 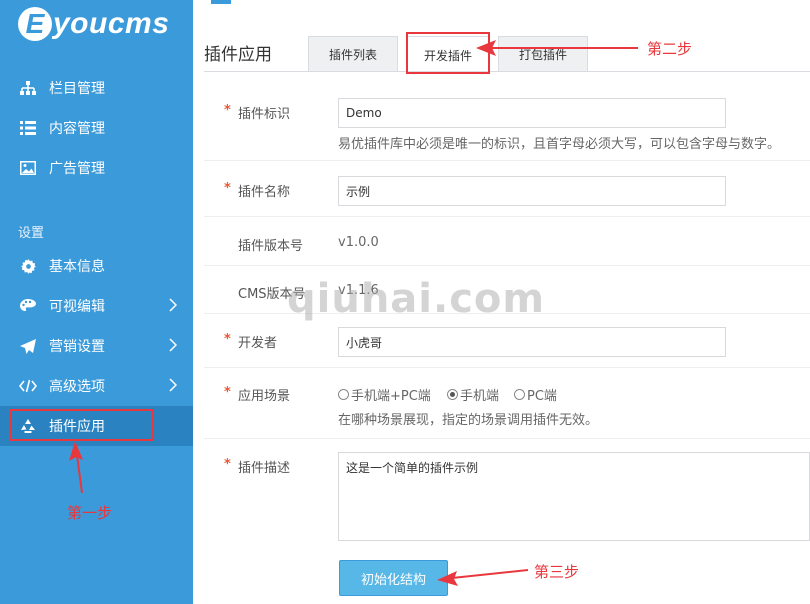 What do you see at coordinates (480, 396) in the screenshot?
I see `radio-label: 手机端` at bounding box center [480, 396].